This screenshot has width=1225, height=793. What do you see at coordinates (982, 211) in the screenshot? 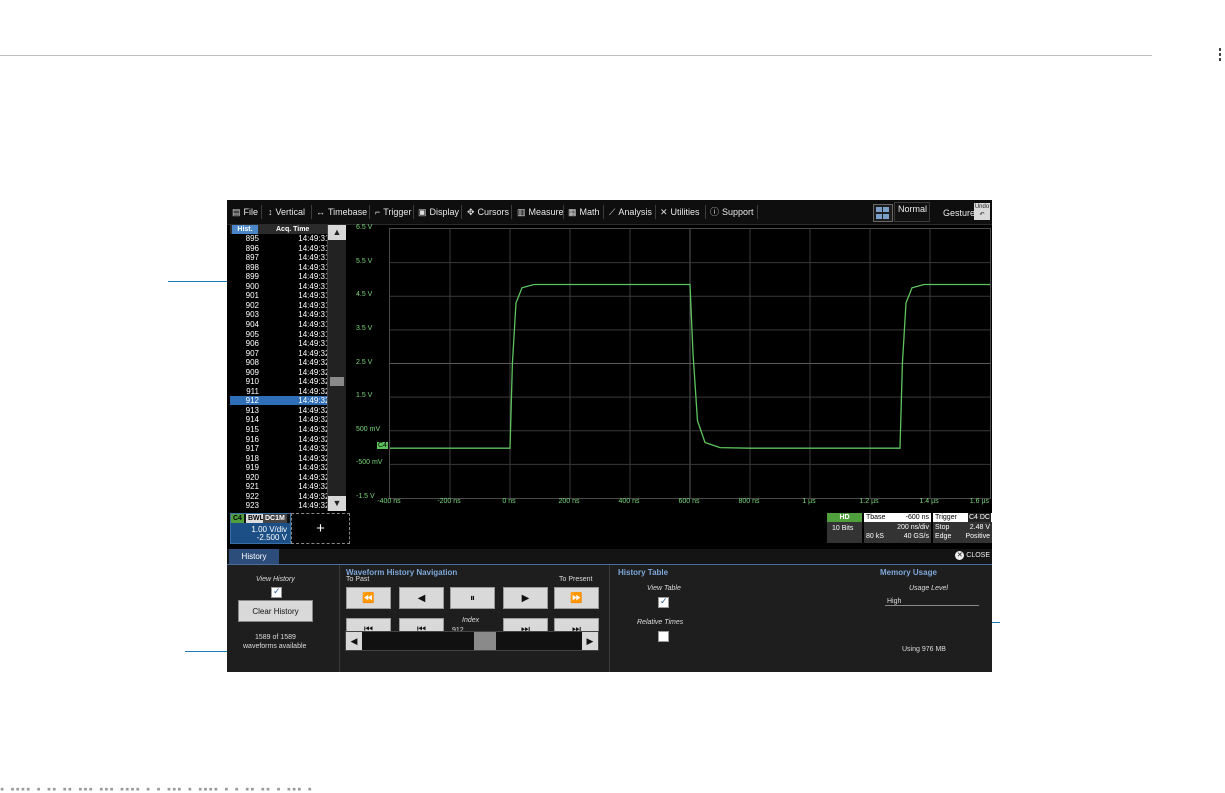
I see `undo-button: Undo ↶` at bounding box center [982, 211].